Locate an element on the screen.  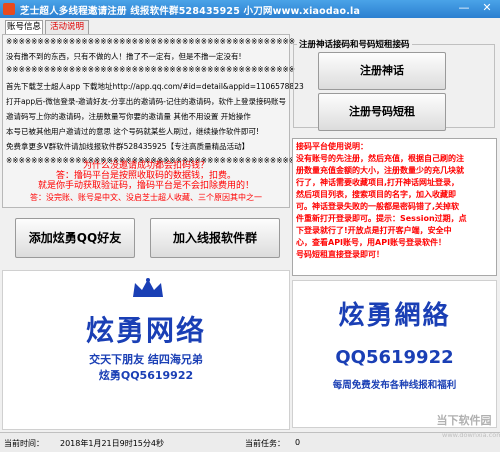
watermark-site: www.downxia.com is located at coordinates (471, 435).